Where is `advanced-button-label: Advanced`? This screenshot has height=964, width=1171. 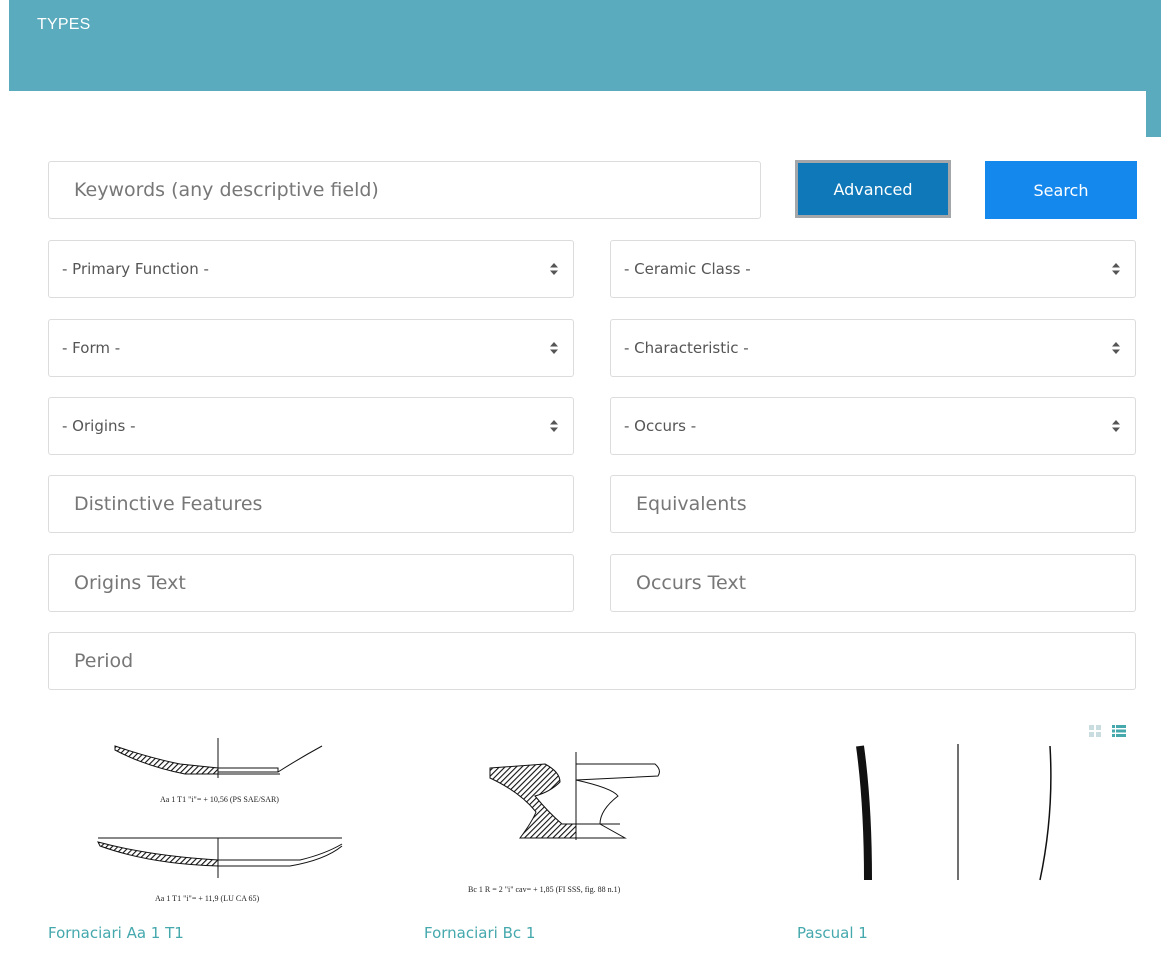
advanced-button-label: Advanced is located at coordinates (873, 189).